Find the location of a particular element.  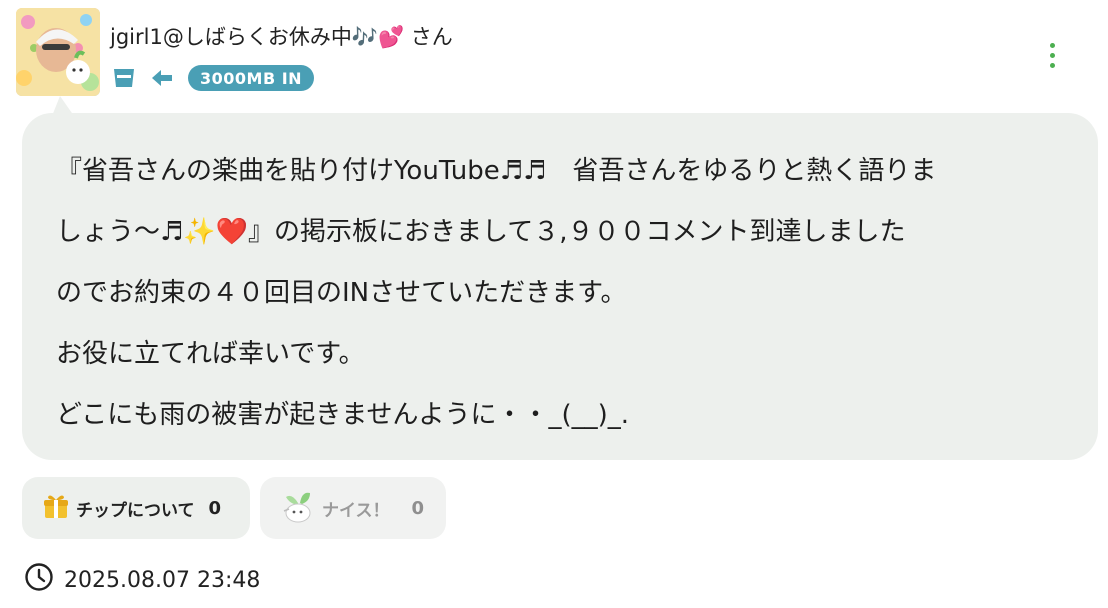

author-name: jgirl1@しばらくお休み中🎶💕 さん is located at coordinates (281, 37).